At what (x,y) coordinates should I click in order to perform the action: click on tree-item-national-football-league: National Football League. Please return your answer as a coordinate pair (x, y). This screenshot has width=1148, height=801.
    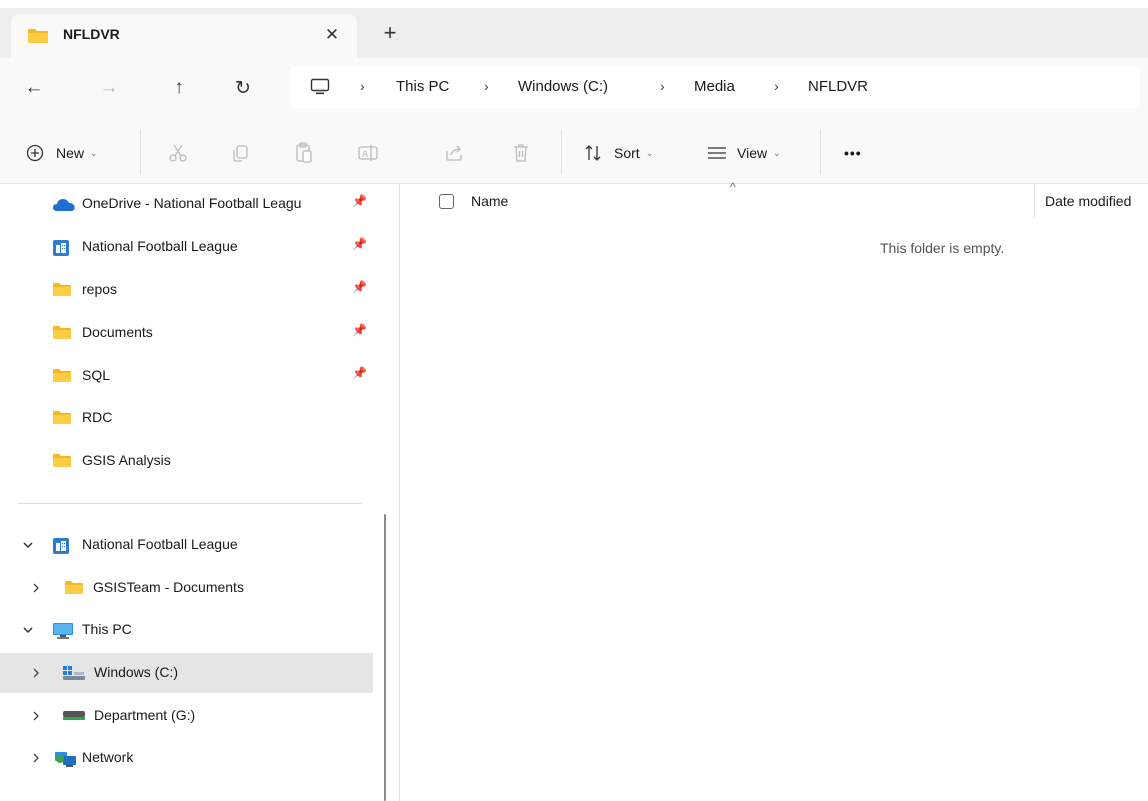
    Looking at the image, I should click on (186, 545).